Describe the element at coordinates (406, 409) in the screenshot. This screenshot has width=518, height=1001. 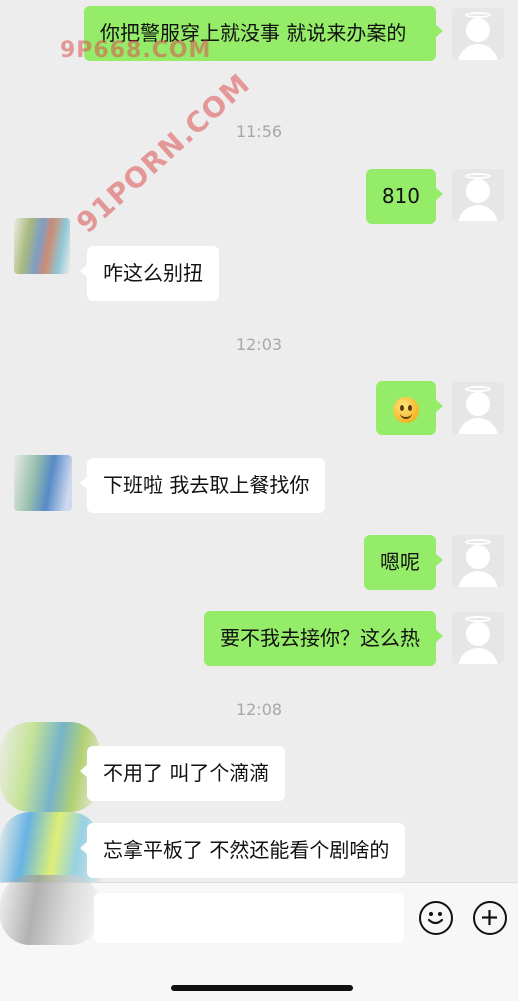
I see `smile-emoji-icon` at that location.